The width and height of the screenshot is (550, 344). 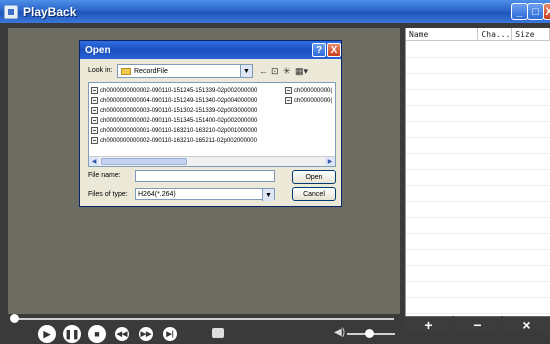 I want to click on app-icon, so click(x=11, y=11).